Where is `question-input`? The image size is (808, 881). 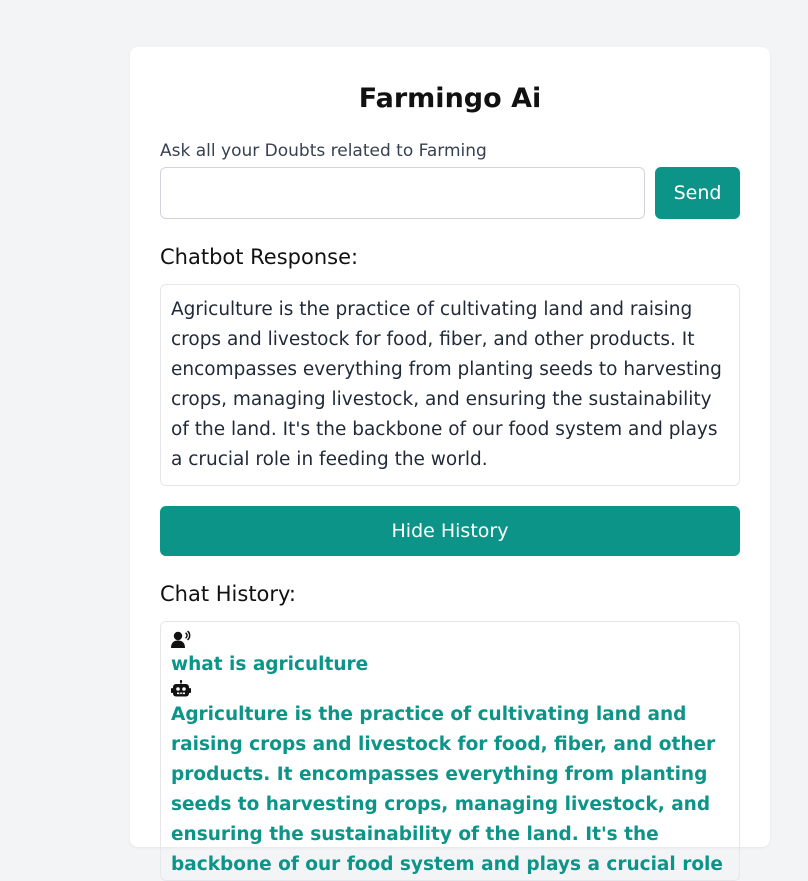
question-input is located at coordinates (402, 193).